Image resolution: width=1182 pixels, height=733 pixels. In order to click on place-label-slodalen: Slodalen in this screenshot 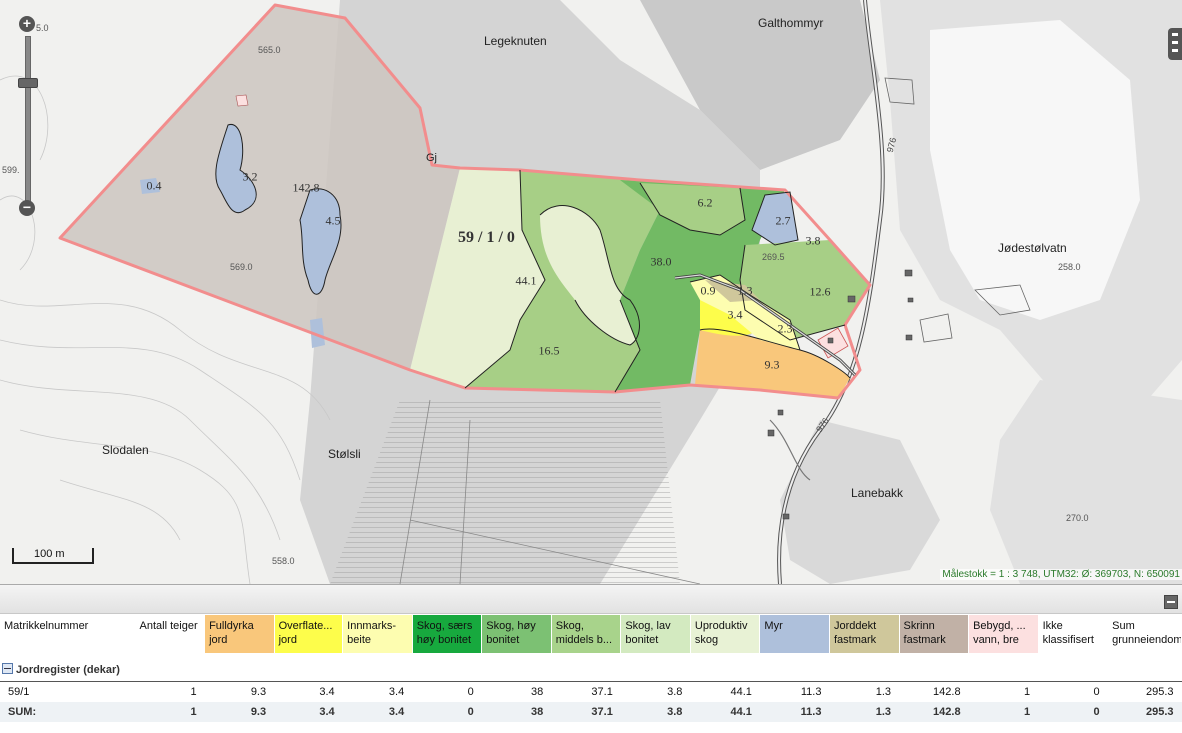, I will do `click(125, 450)`.